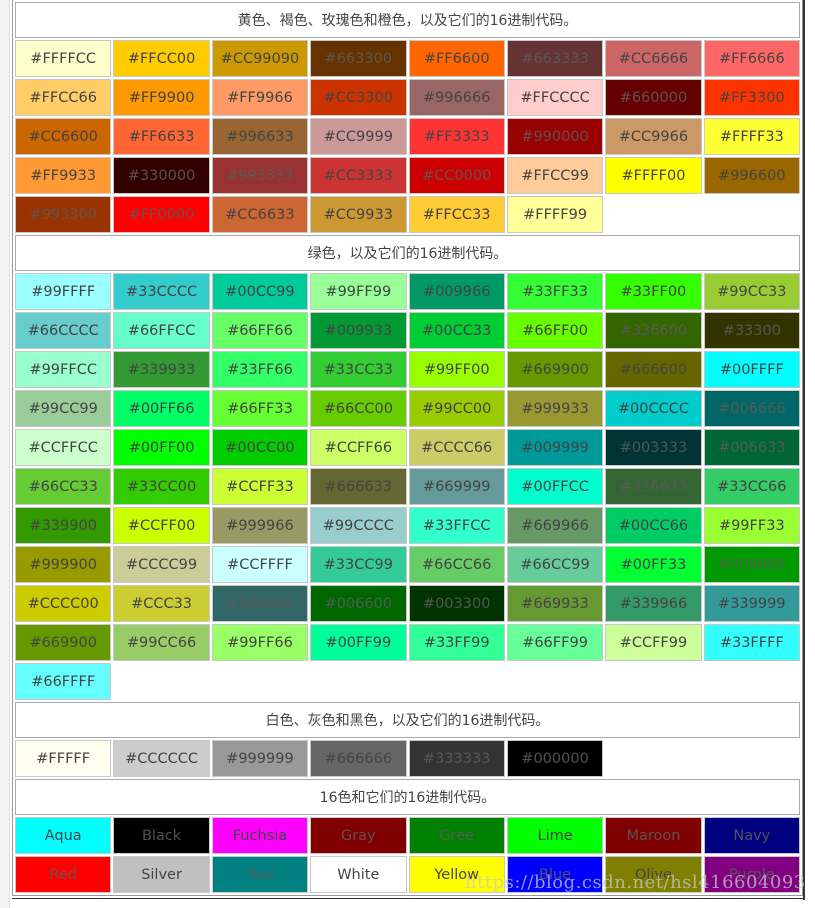 The height and width of the screenshot is (908, 815). Describe the element at coordinates (161, 97) in the screenshot. I see `color-swatch-cell: #FF9900` at that location.